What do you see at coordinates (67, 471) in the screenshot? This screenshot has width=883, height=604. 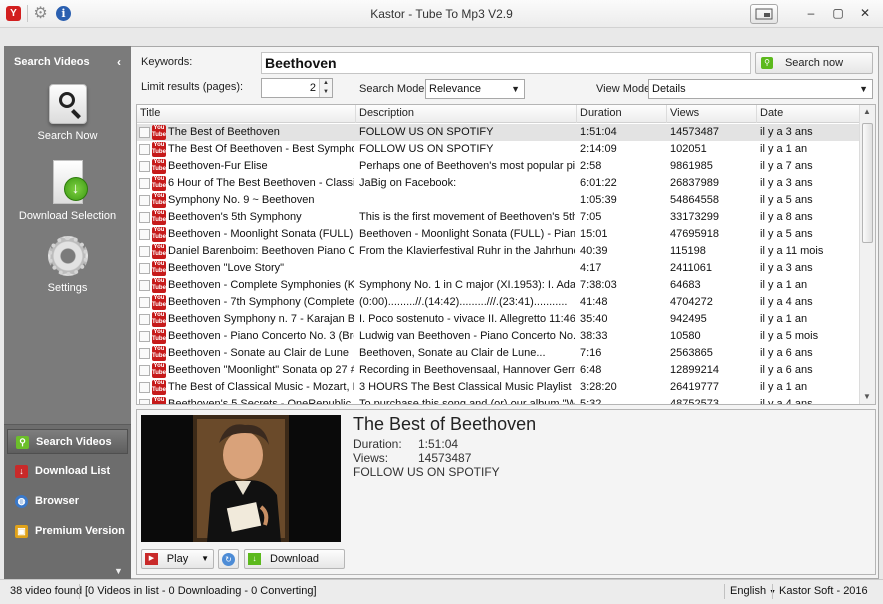 I see `nav-download-list: ↓ Download List` at bounding box center [67, 471].